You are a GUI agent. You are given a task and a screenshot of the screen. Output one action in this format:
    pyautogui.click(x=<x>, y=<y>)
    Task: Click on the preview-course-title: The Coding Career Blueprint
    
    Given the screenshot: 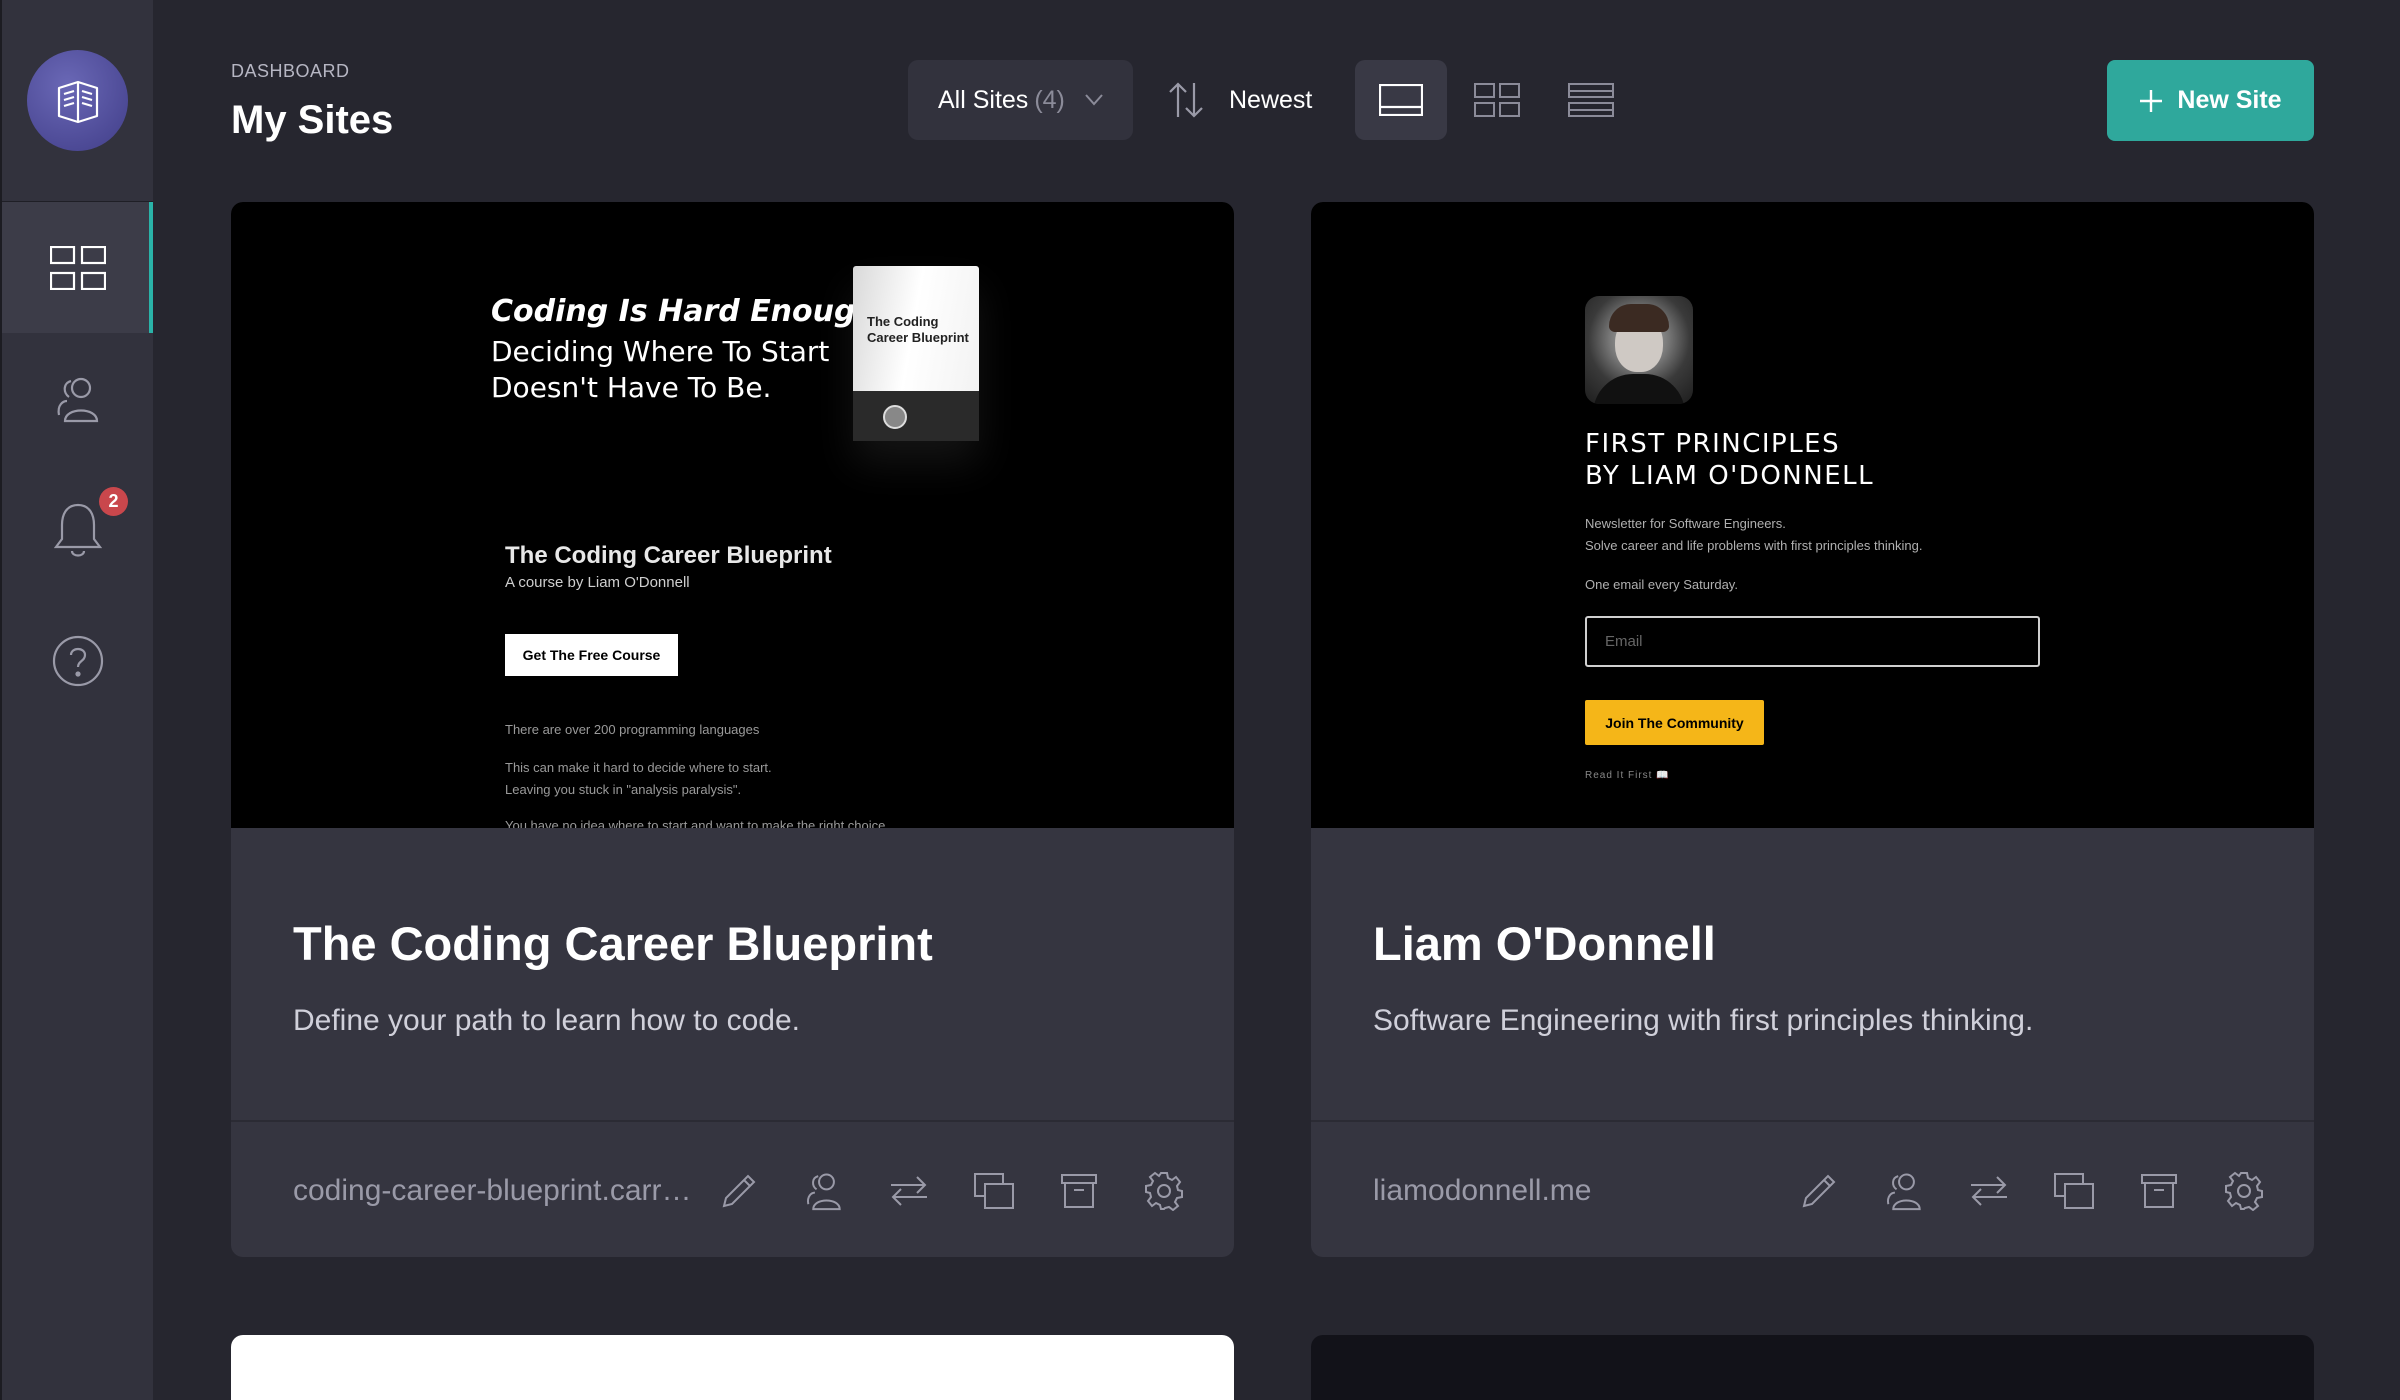 What is the action you would take?
    pyautogui.click(x=668, y=555)
    